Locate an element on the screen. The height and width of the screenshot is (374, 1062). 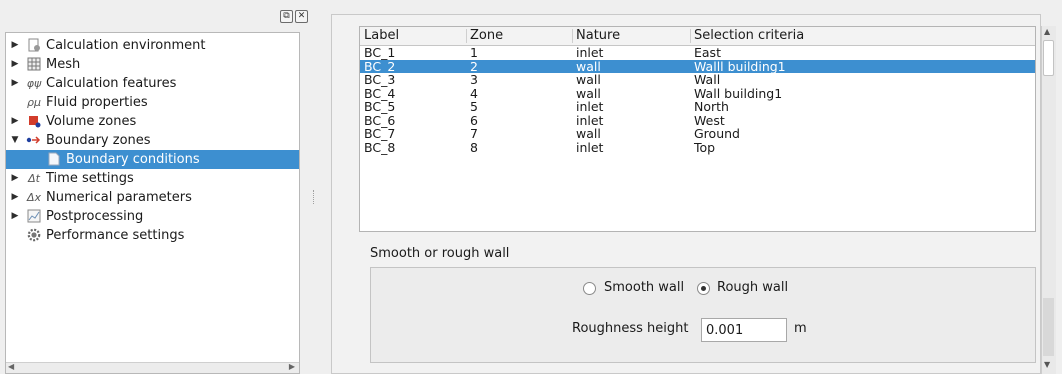
roughness-height-label: Roughness height is located at coordinates (630, 328).